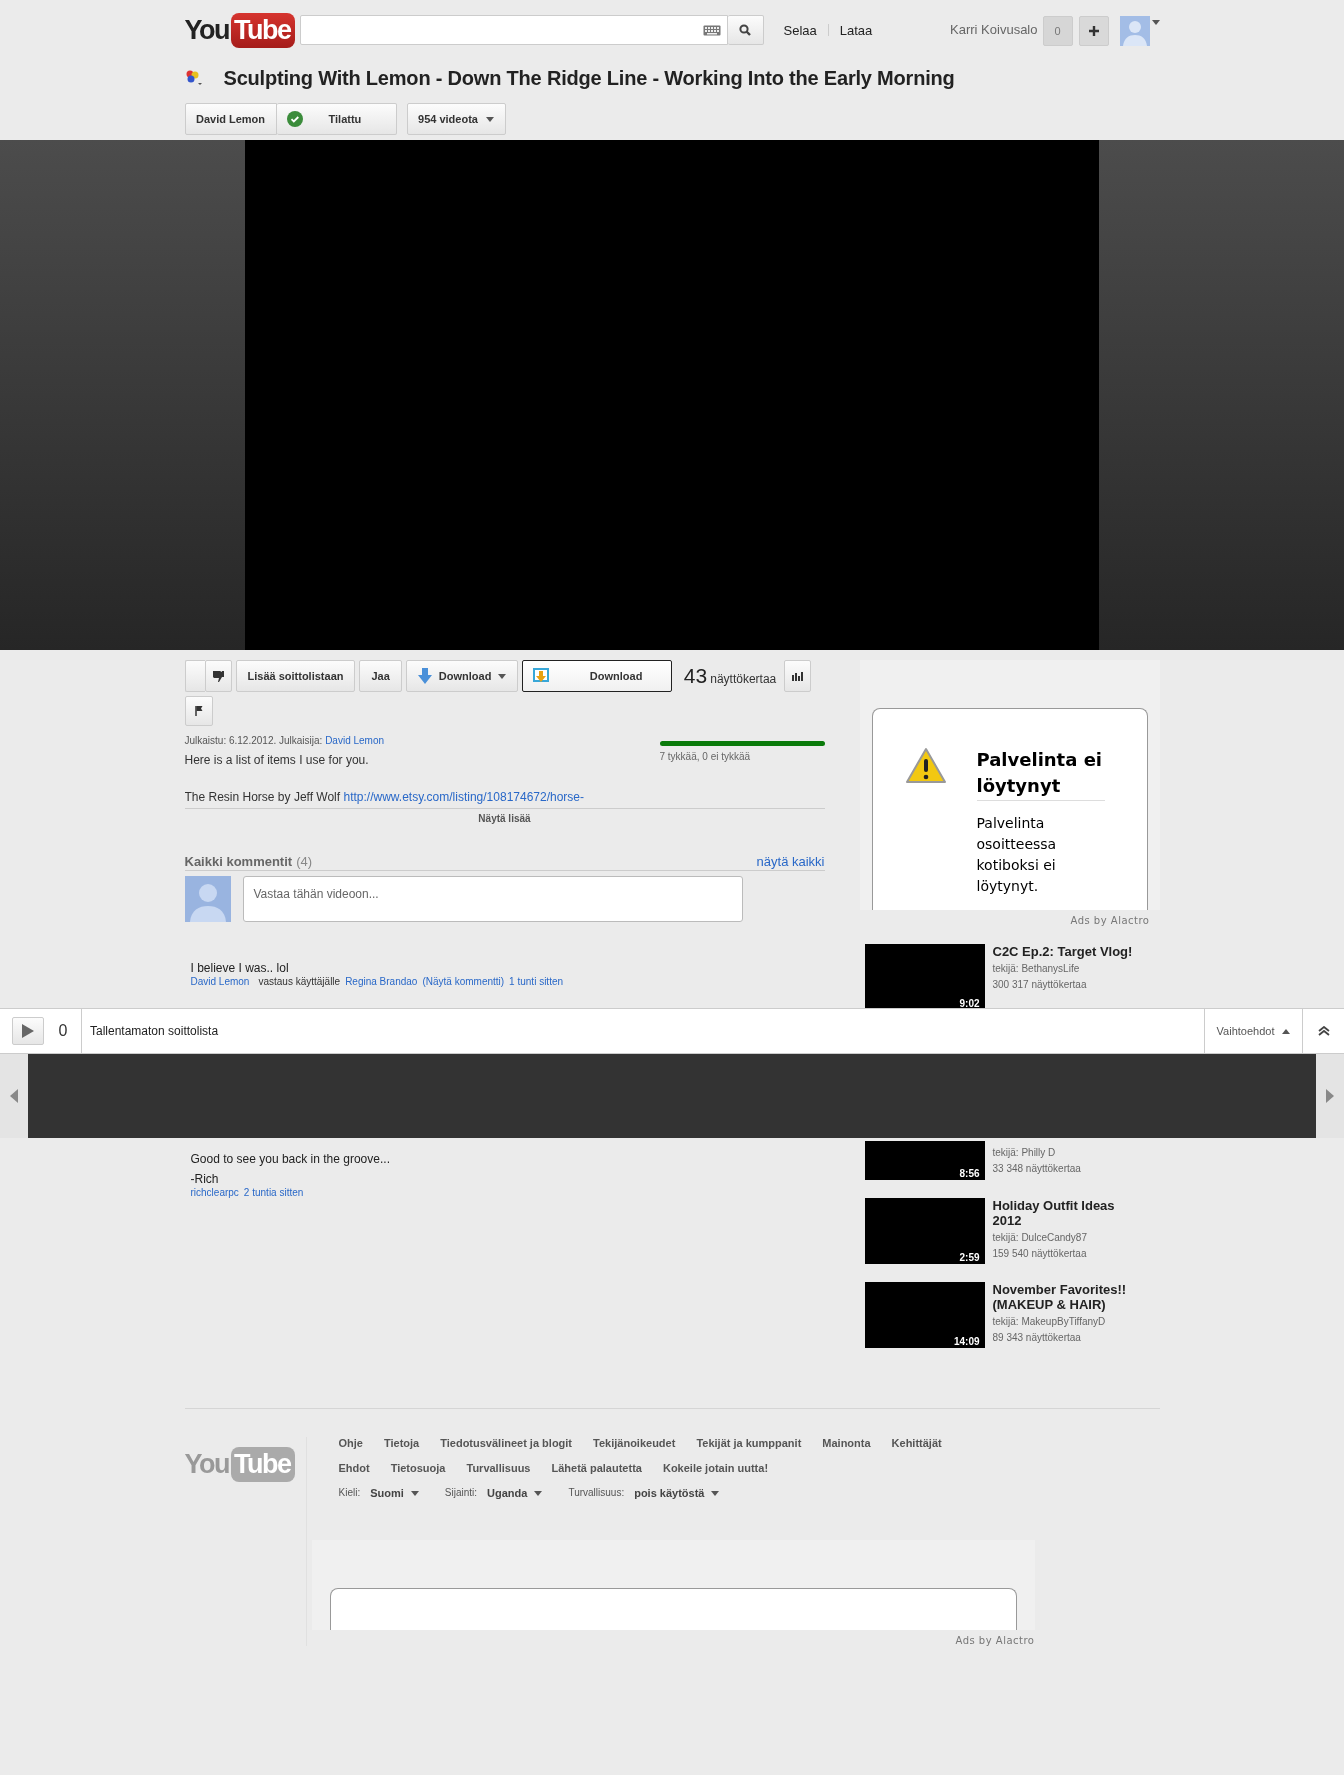  I want to click on related-title: November Favorites!! (MAKEUP & HAIR), so click(1060, 1297).